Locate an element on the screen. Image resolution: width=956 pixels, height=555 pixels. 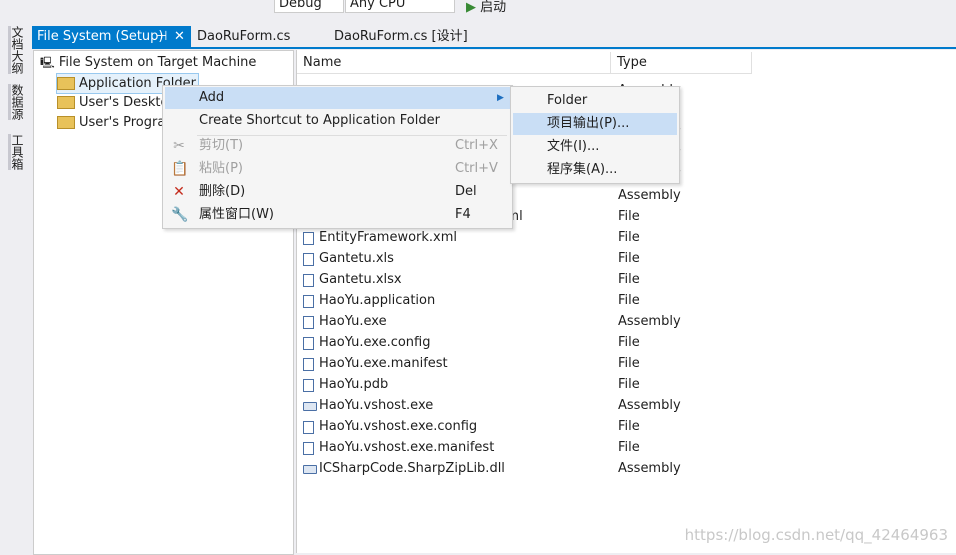
file-name: HaoYu.vshost.exe.manifest is located at coordinates (407, 447).